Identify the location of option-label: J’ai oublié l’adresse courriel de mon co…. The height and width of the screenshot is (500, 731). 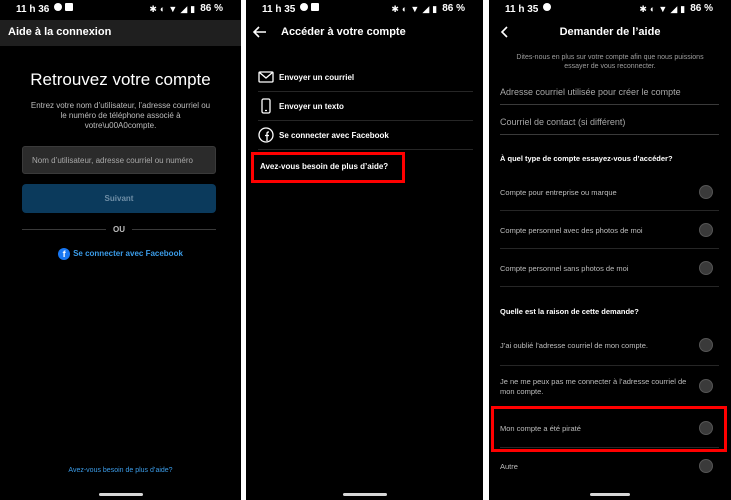
(574, 345).